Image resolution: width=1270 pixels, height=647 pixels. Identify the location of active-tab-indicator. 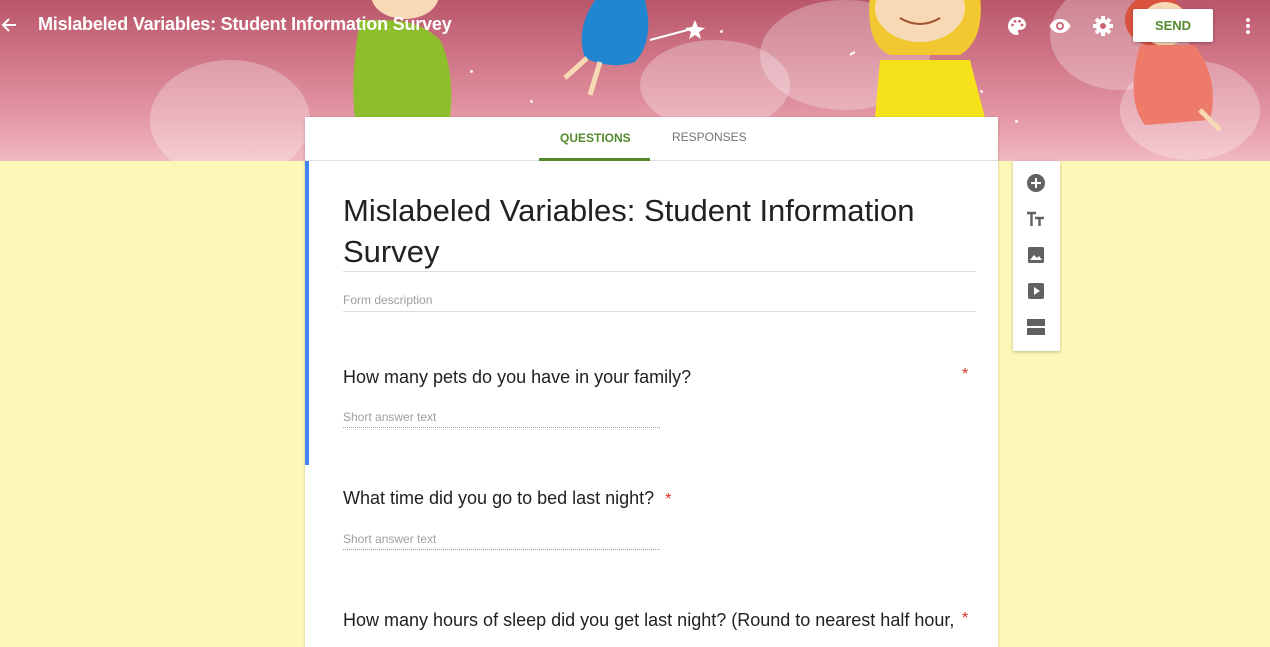
(594, 159).